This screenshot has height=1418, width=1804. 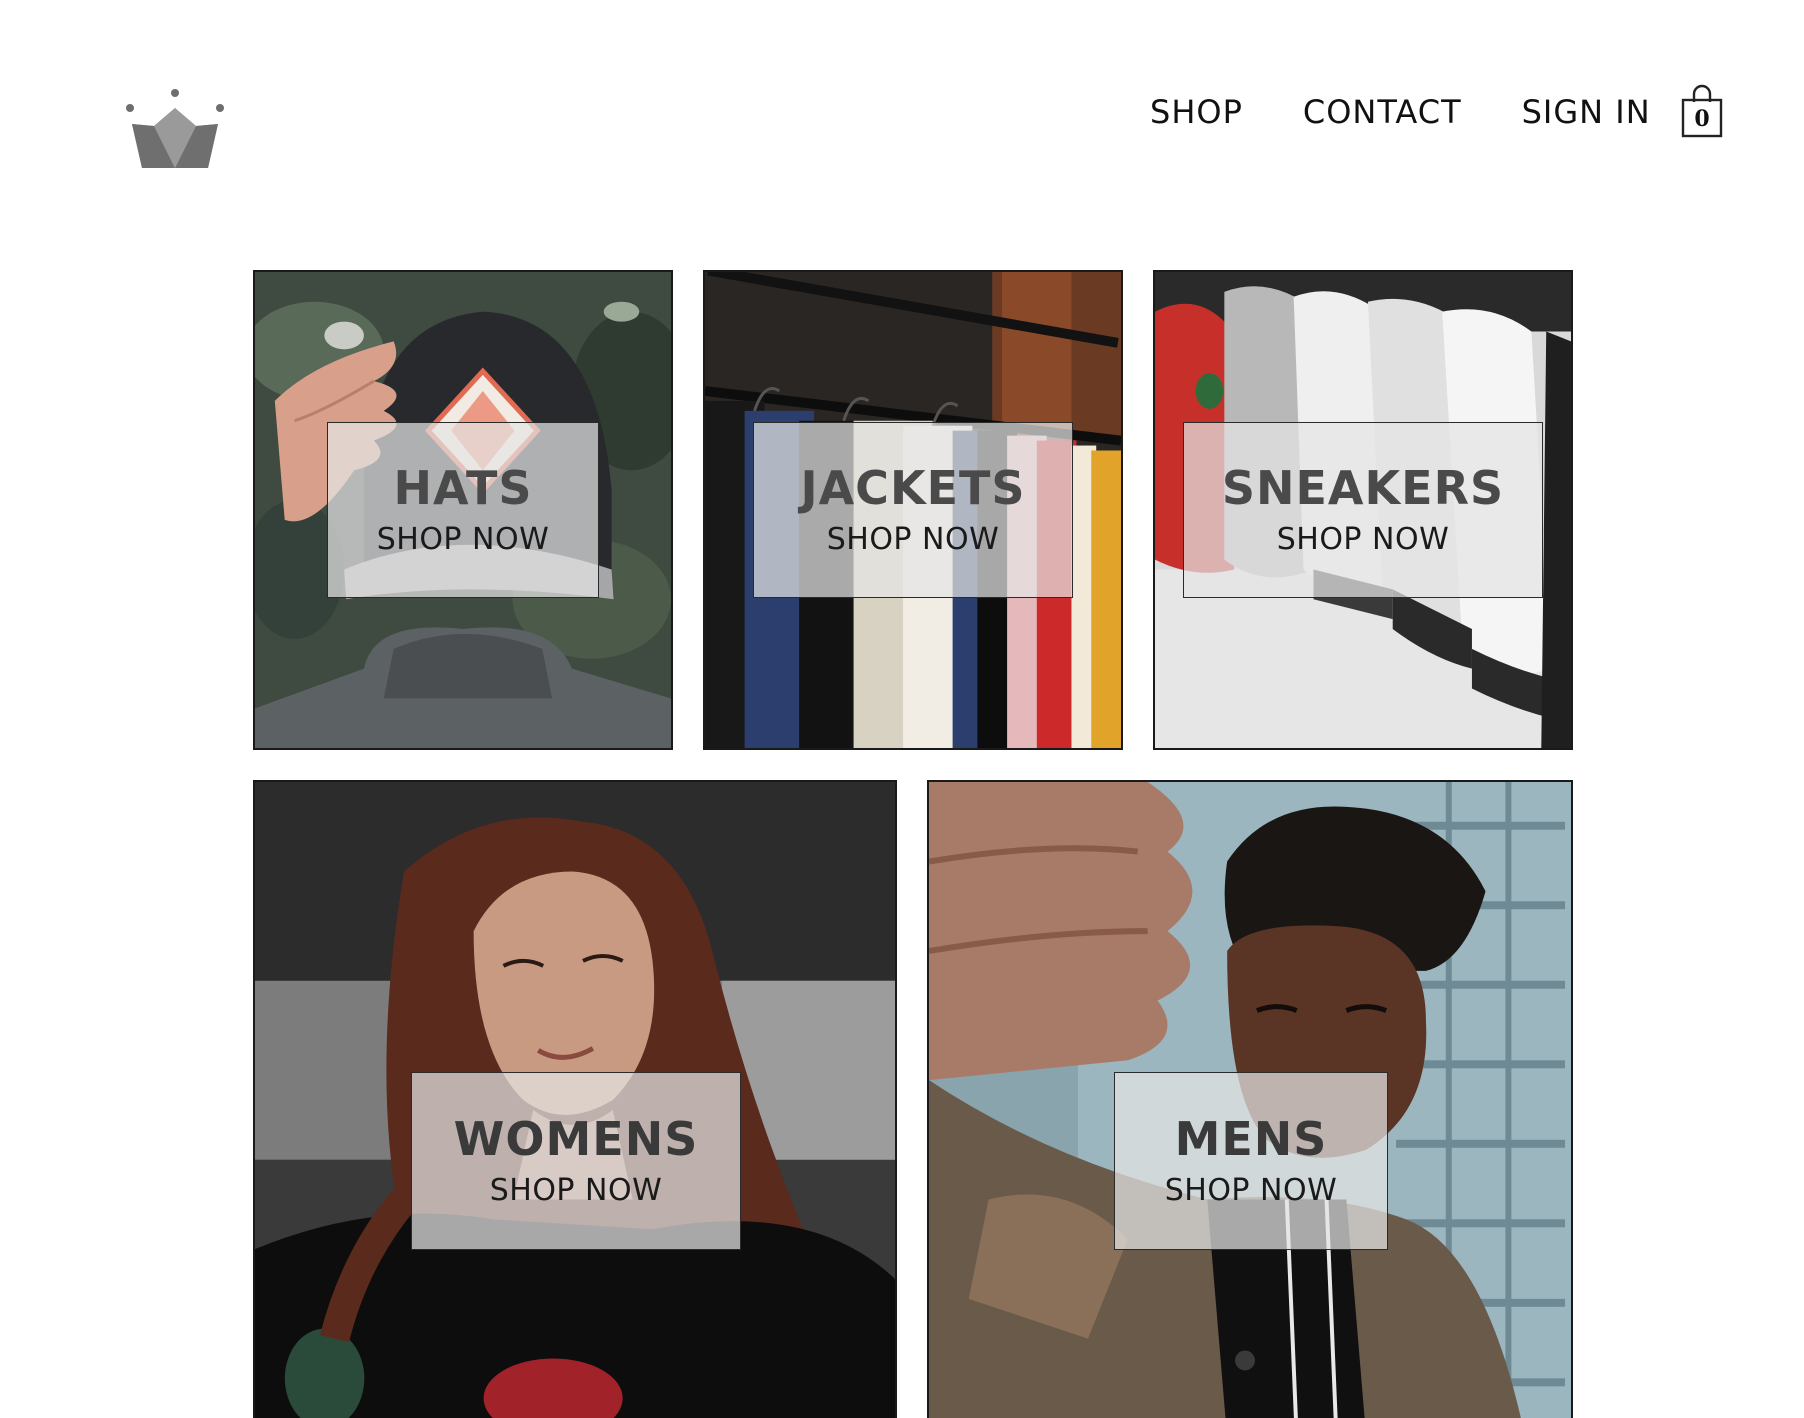 What do you see at coordinates (1363, 540) in the screenshot?
I see `sneakers-shop-now: SHOP NOW` at bounding box center [1363, 540].